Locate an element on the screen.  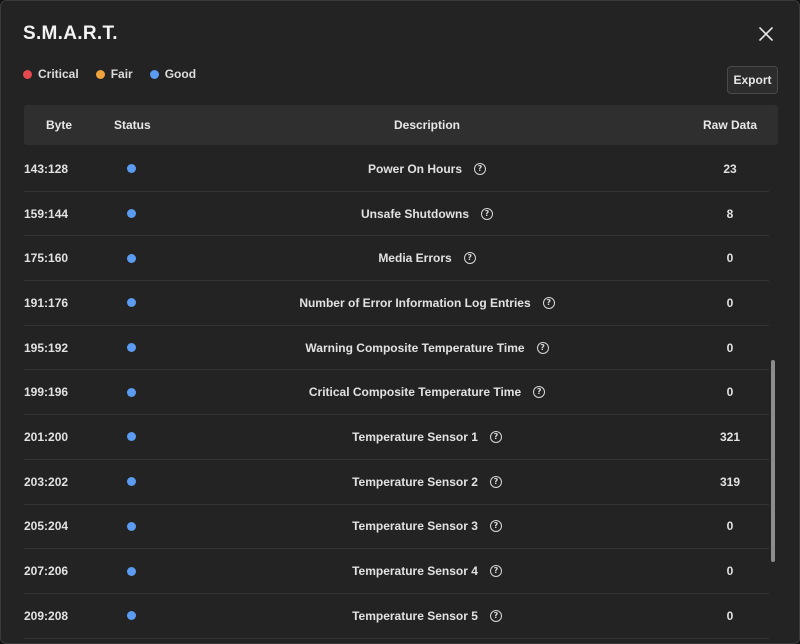
critical-dot-icon is located at coordinates (27, 74).